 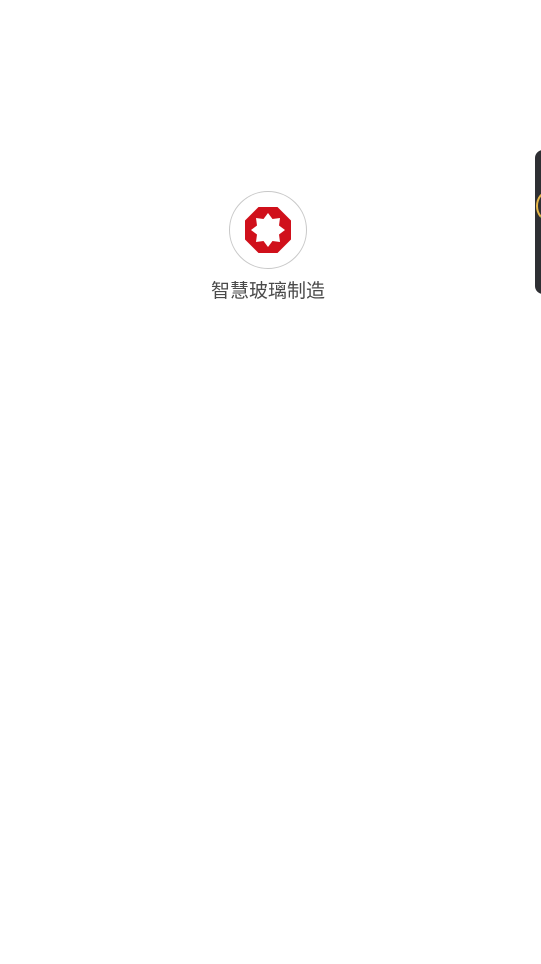 I want to click on floating-assistive-panel, so click(x=538, y=222).